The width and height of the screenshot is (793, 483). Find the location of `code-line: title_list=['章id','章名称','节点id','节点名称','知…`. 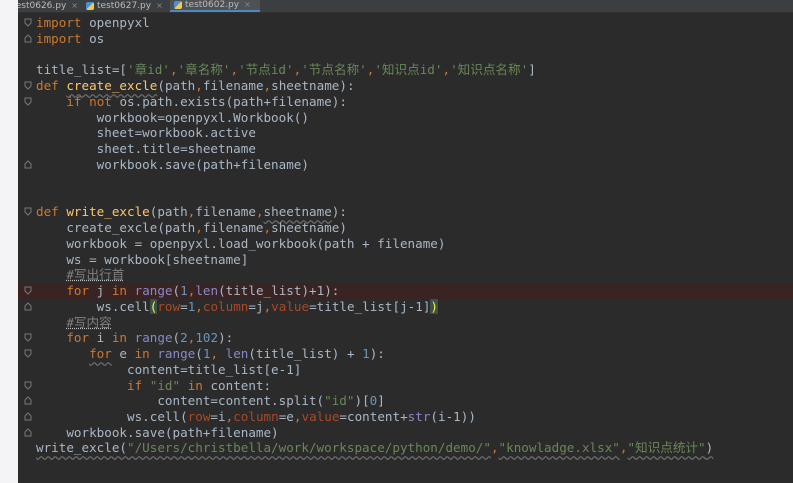

code-line: title_list=['章id','章名称','节点id','节点名称','知… is located at coordinates (405, 70).